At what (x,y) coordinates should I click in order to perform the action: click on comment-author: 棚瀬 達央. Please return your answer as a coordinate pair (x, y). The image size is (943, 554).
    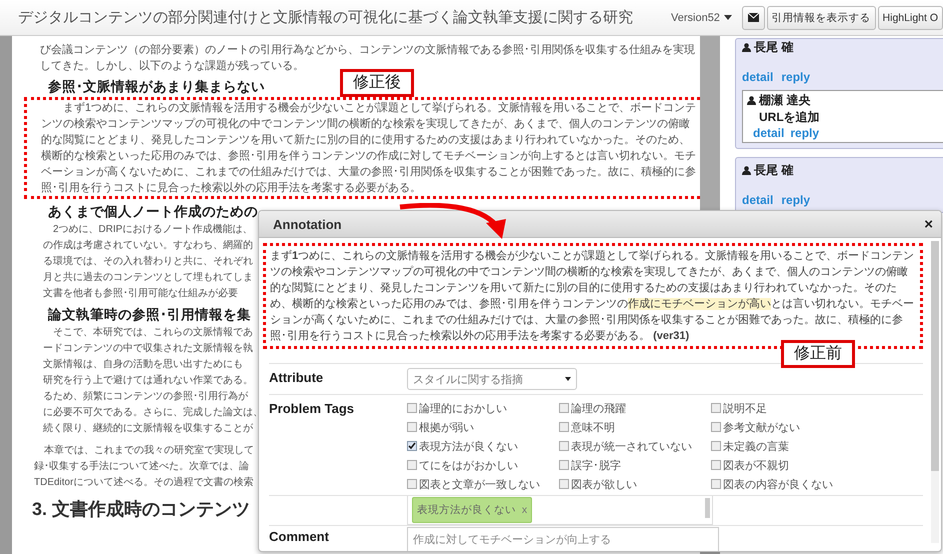
    Looking at the image, I should click on (784, 100).